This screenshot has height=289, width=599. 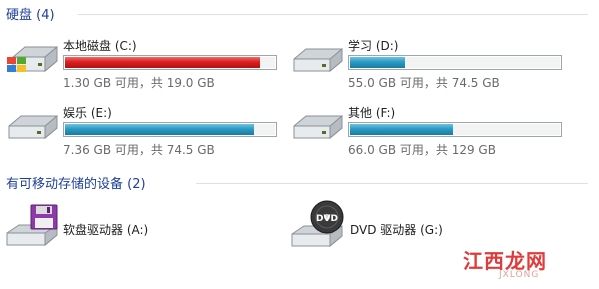 I want to click on windows-hard-disk-icon, so click(x=33, y=59).